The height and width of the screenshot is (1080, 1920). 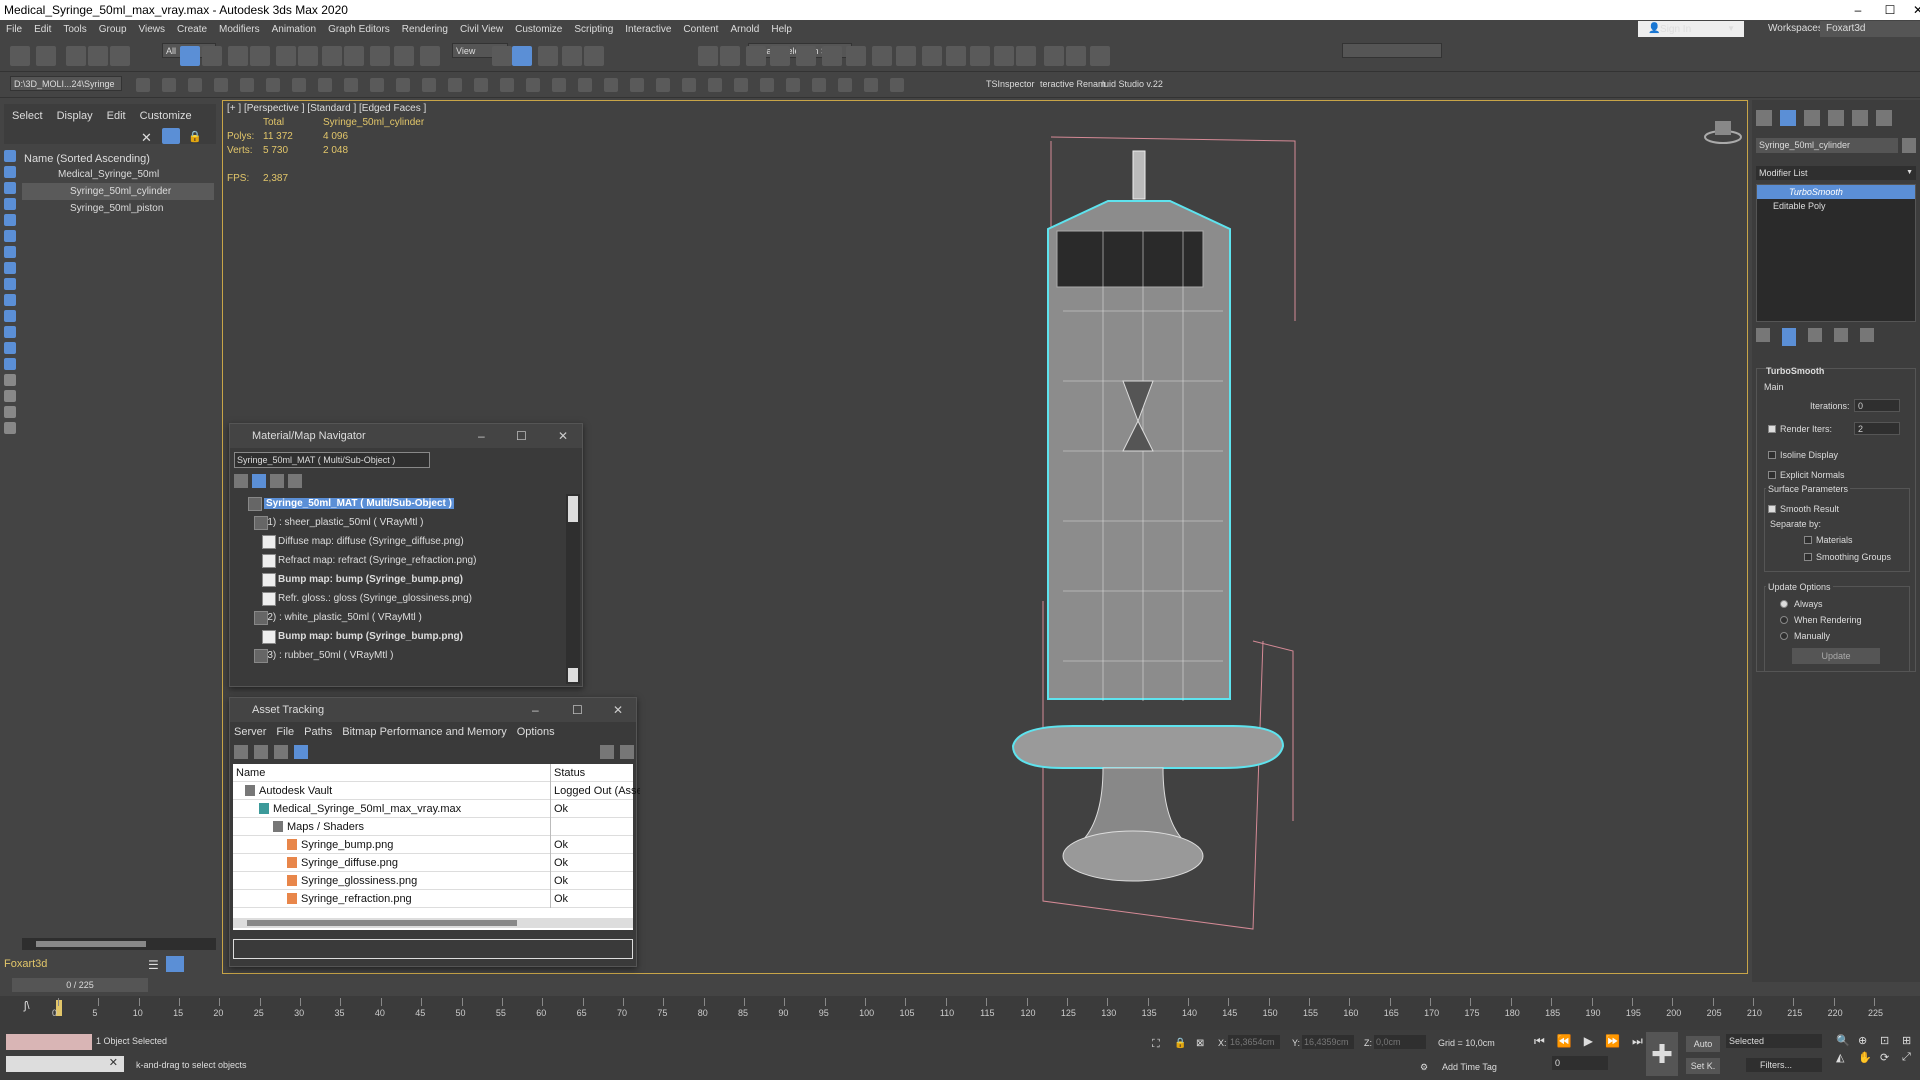 I want to click on table-row: Syringe_diffuse.png Ok, so click(x=433, y=863).